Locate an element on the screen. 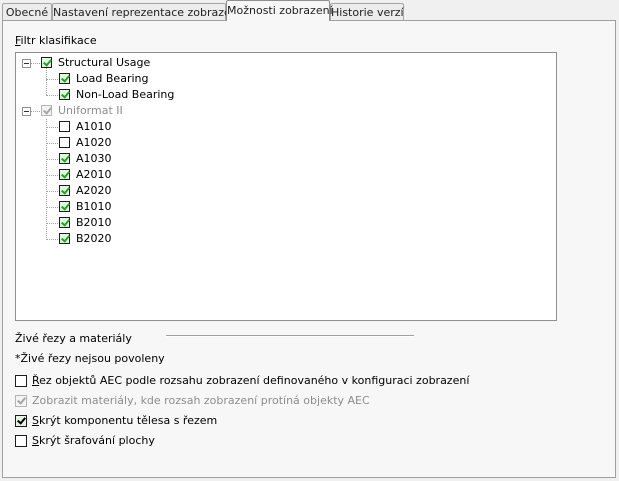  tab-version-history: Historie verzí is located at coordinates (367, 11).